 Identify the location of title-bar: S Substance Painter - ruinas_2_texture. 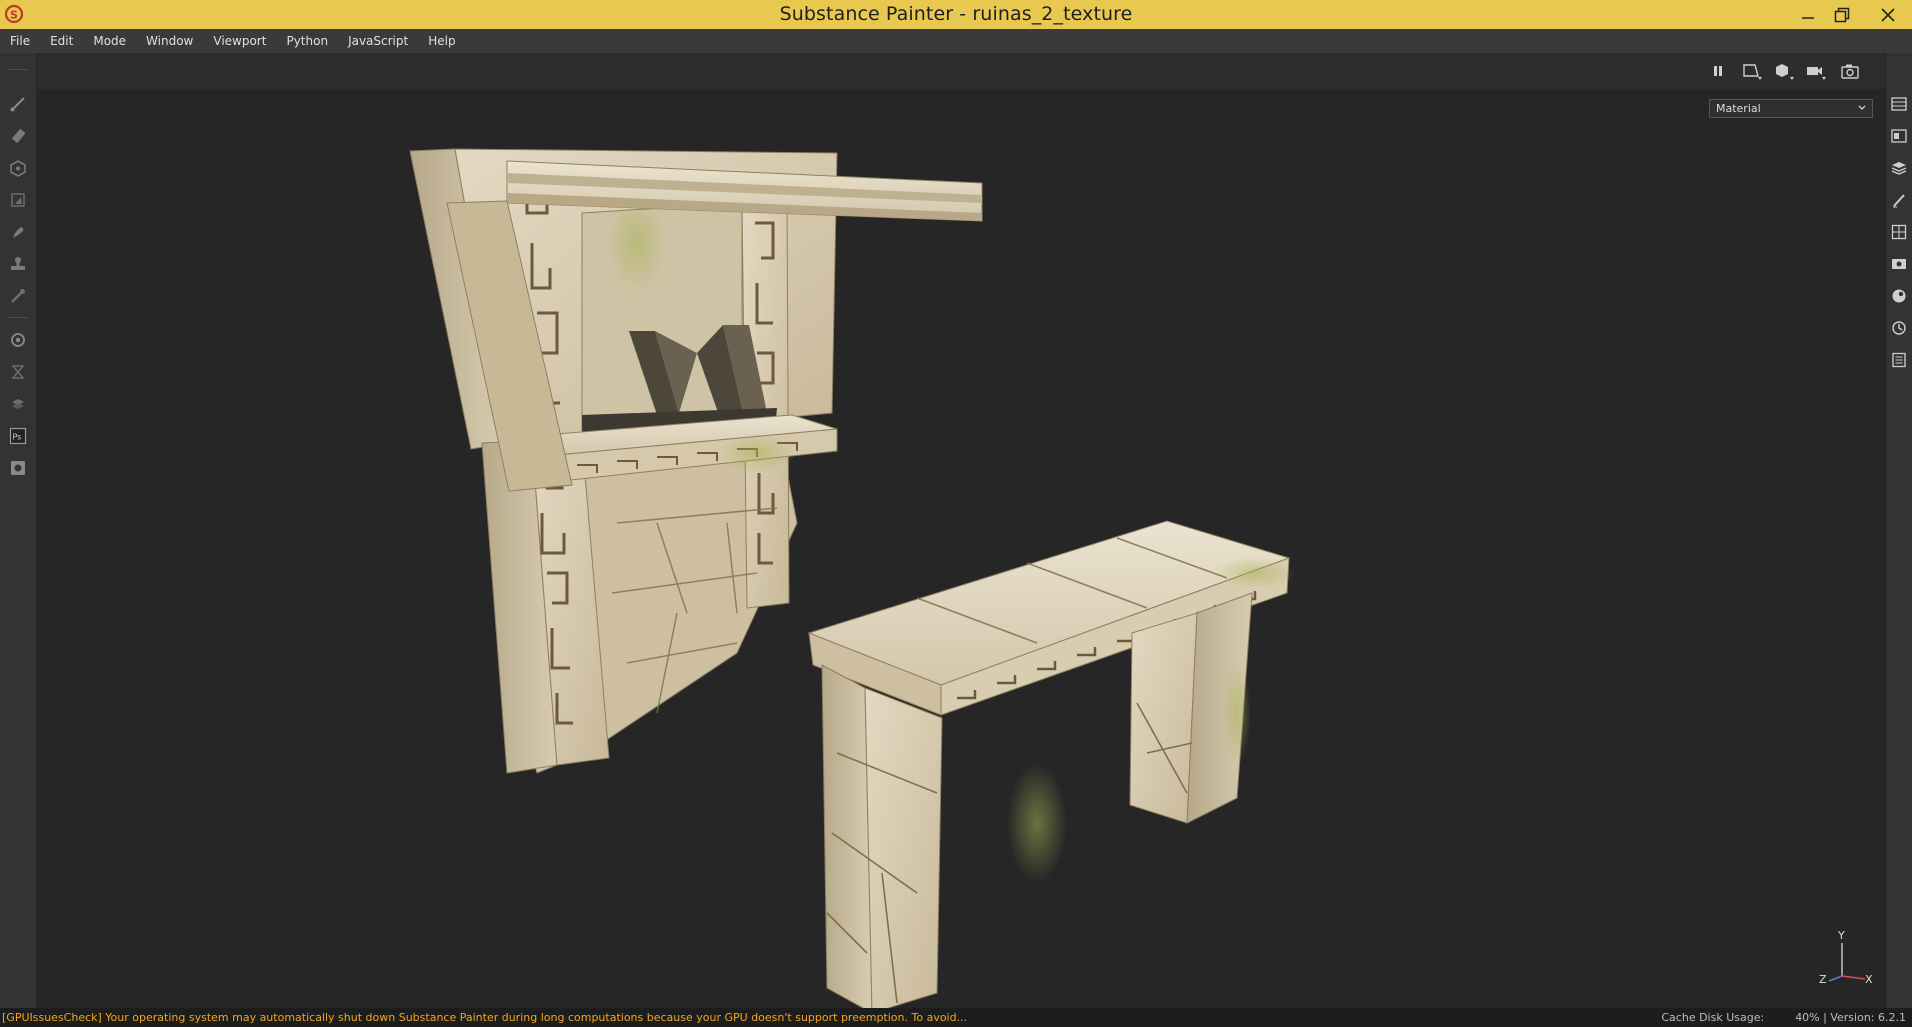
(956, 14).